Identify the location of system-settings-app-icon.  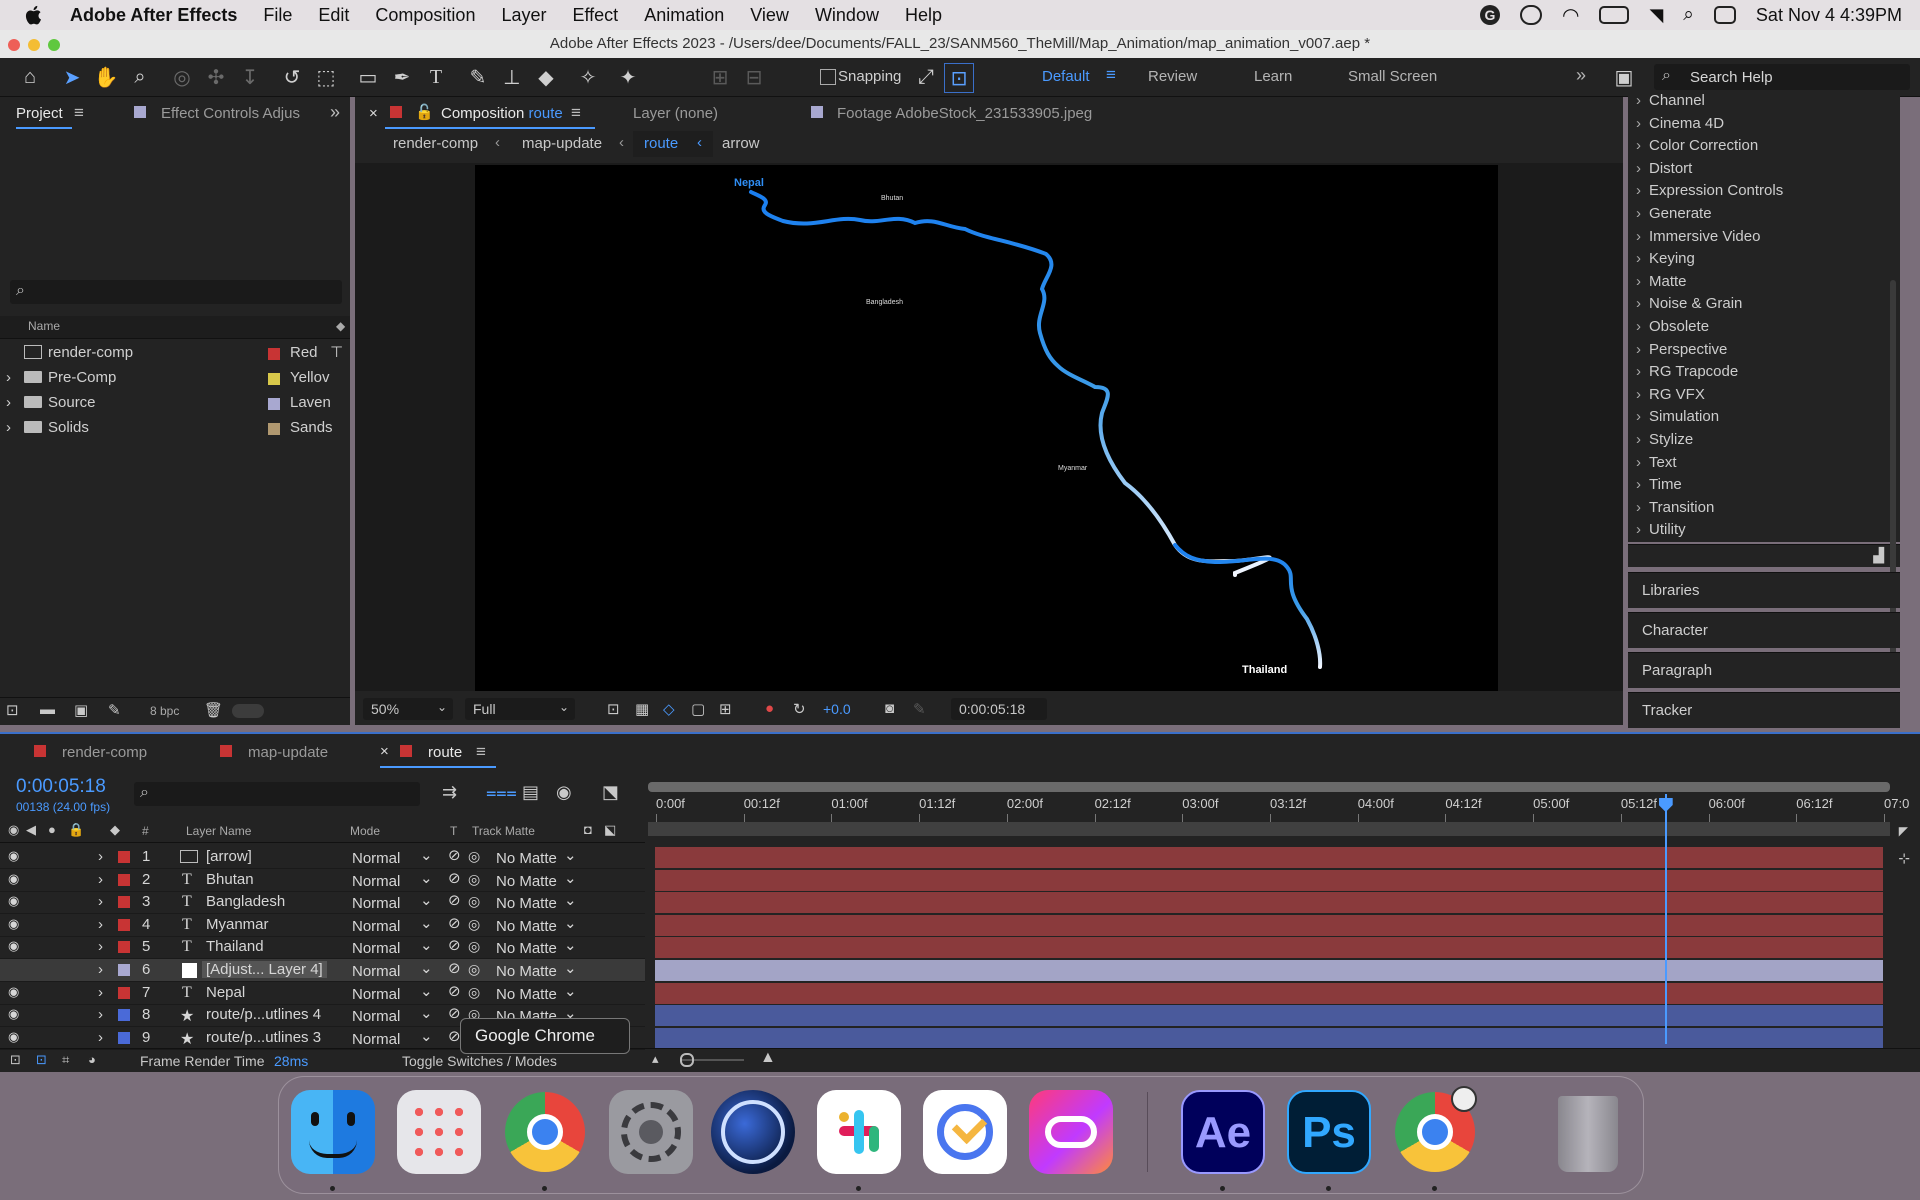
(651, 1132).